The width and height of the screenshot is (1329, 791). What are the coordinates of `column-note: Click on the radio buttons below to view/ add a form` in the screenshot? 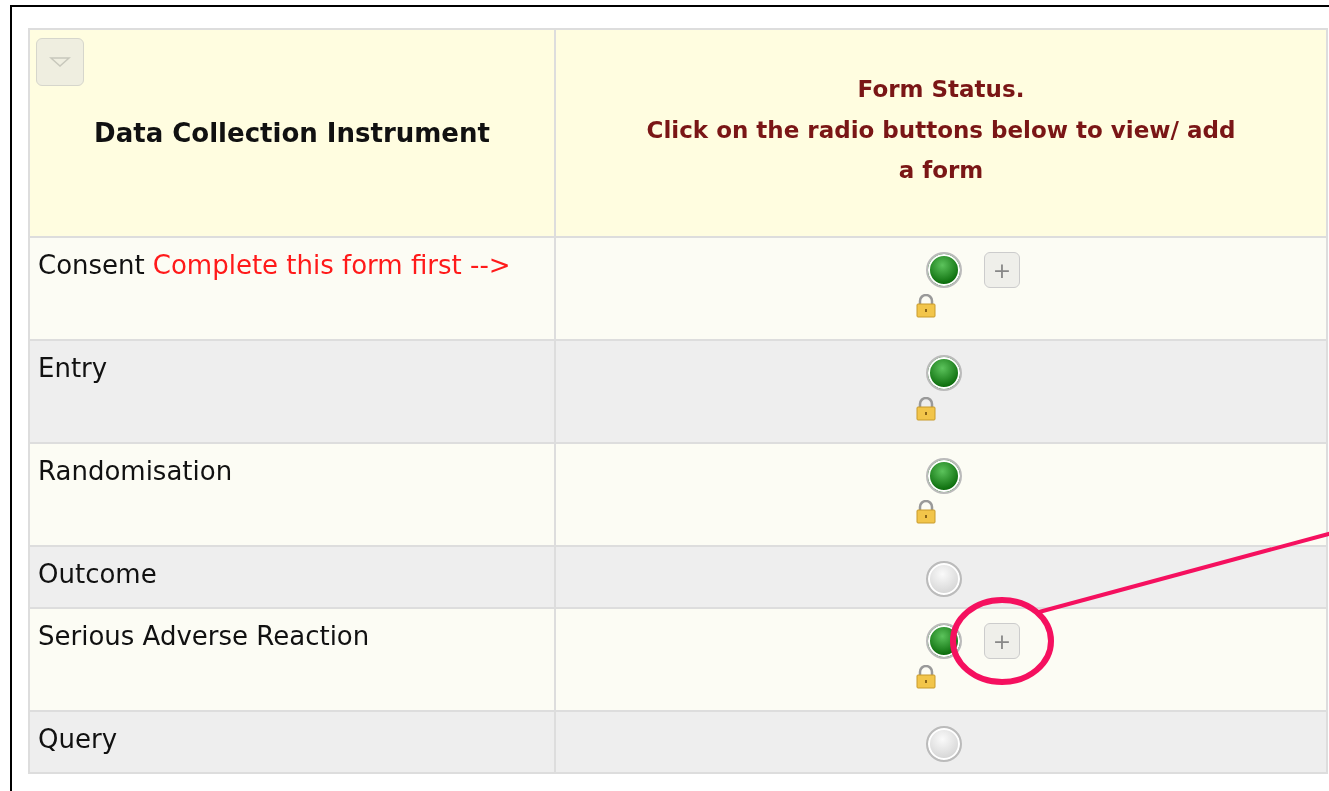 It's located at (941, 150).